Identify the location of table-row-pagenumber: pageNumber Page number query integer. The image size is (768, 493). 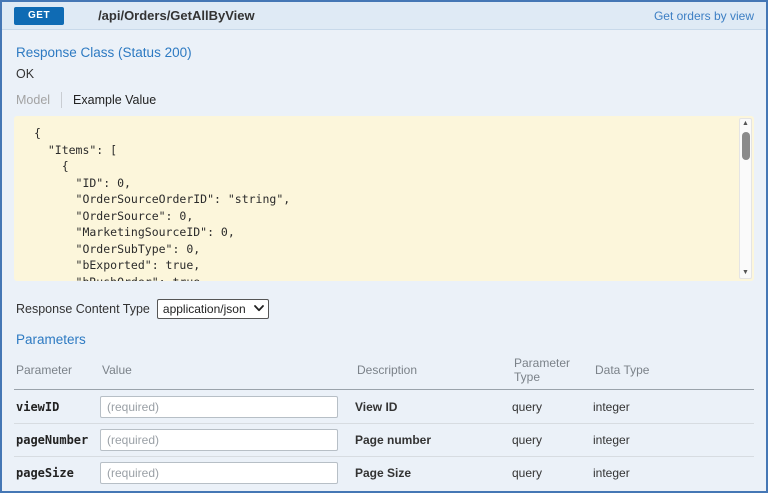
(384, 439).